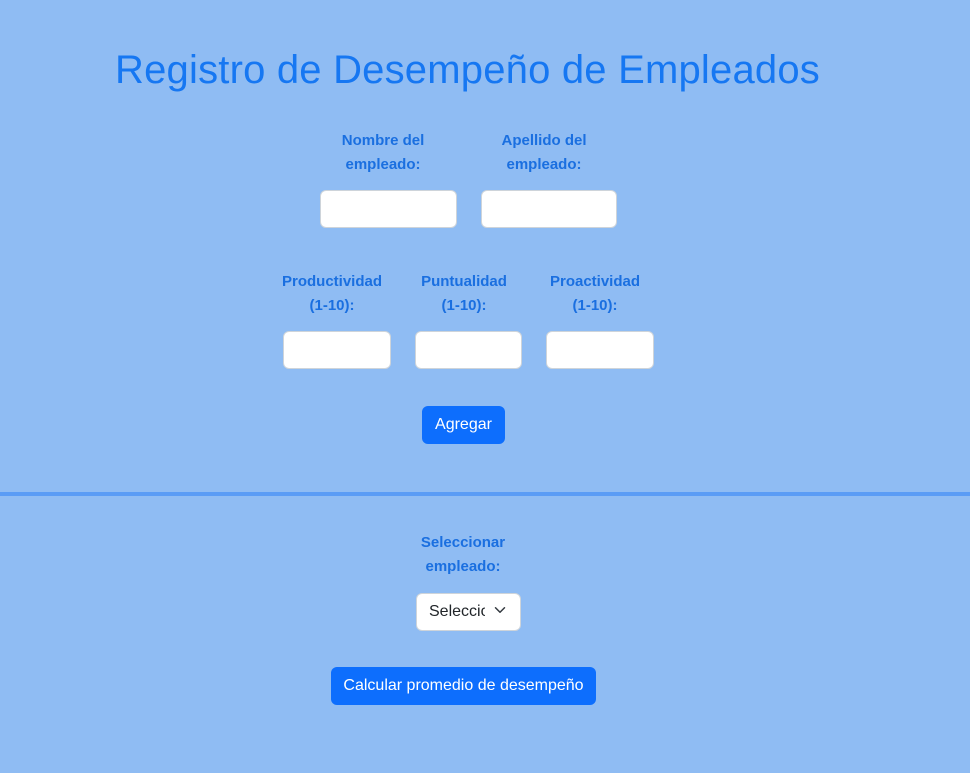 This screenshot has width=970, height=773. I want to click on employee-select-value: Seleccionar, so click(457, 611).